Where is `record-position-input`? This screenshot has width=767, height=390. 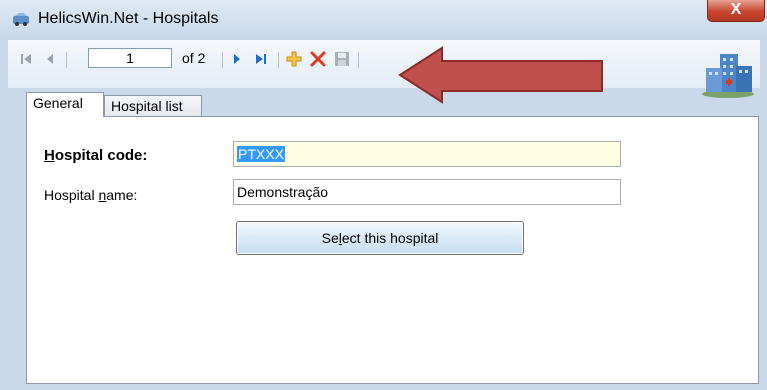 record-position-input is located at coordinates (130, 58).